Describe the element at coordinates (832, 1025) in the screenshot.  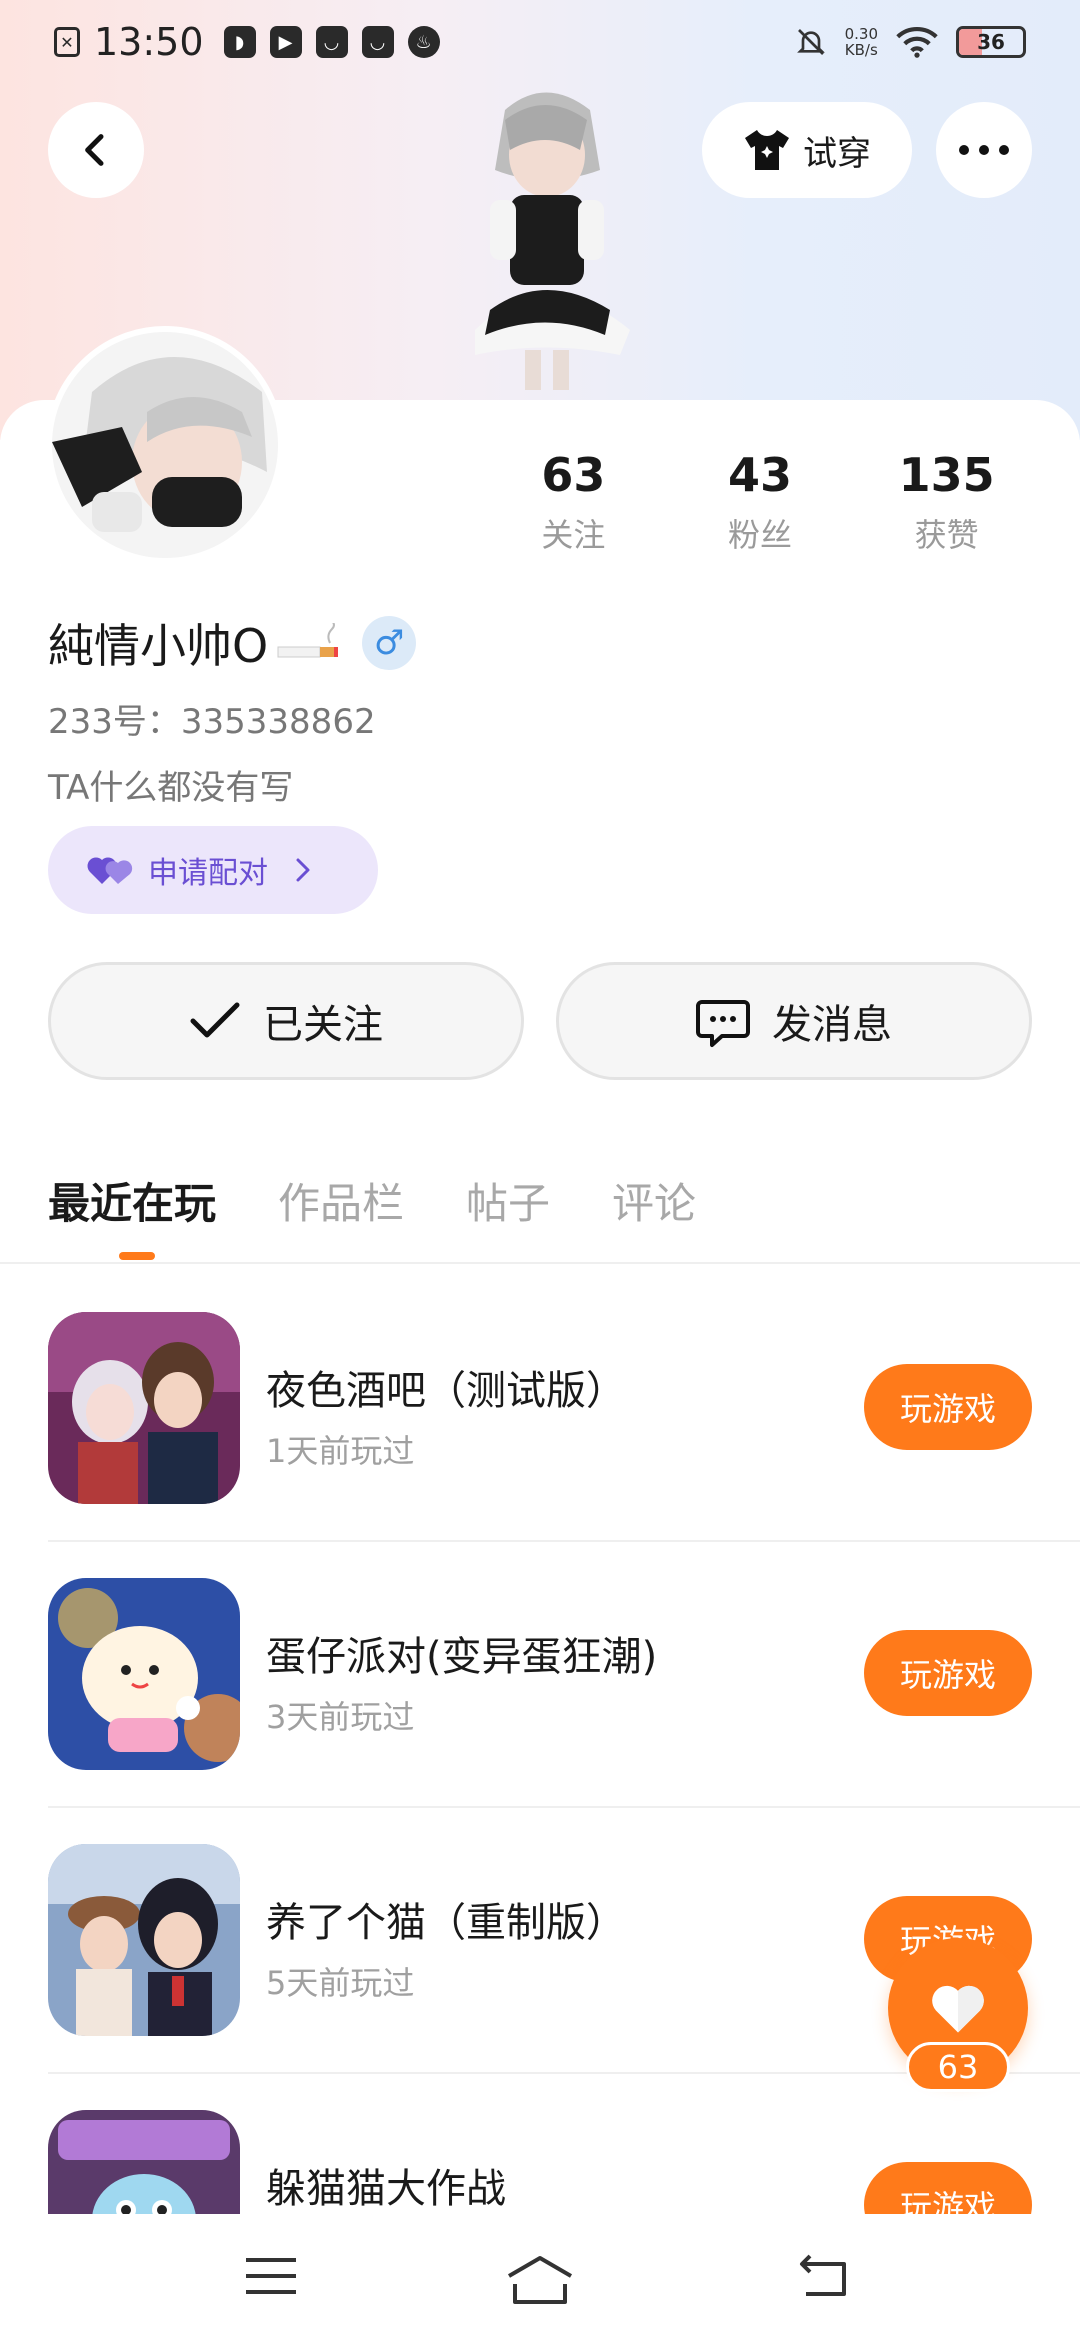
I see `message-label: 发消息` at that location.